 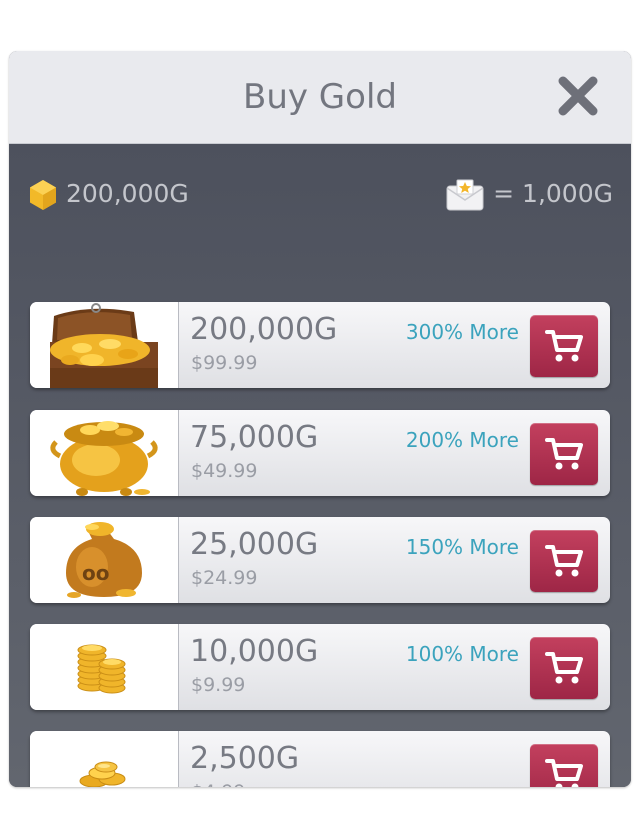 I want to click on close-button, so click(x=578, y=96).